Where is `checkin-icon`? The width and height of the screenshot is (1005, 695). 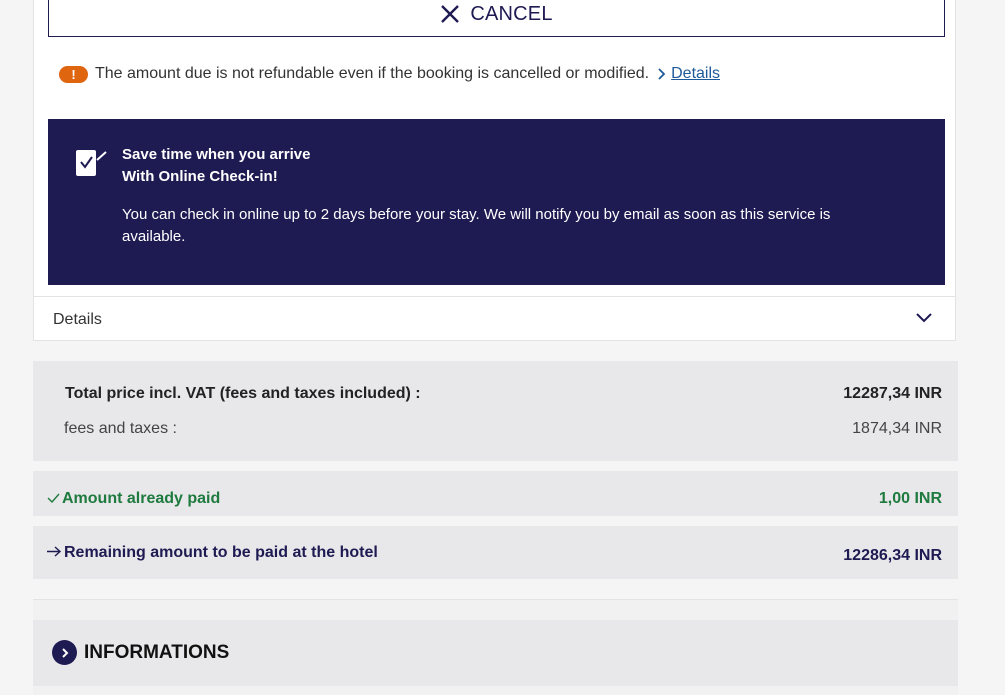
checkin-icon is located at coordinates (91, 163).